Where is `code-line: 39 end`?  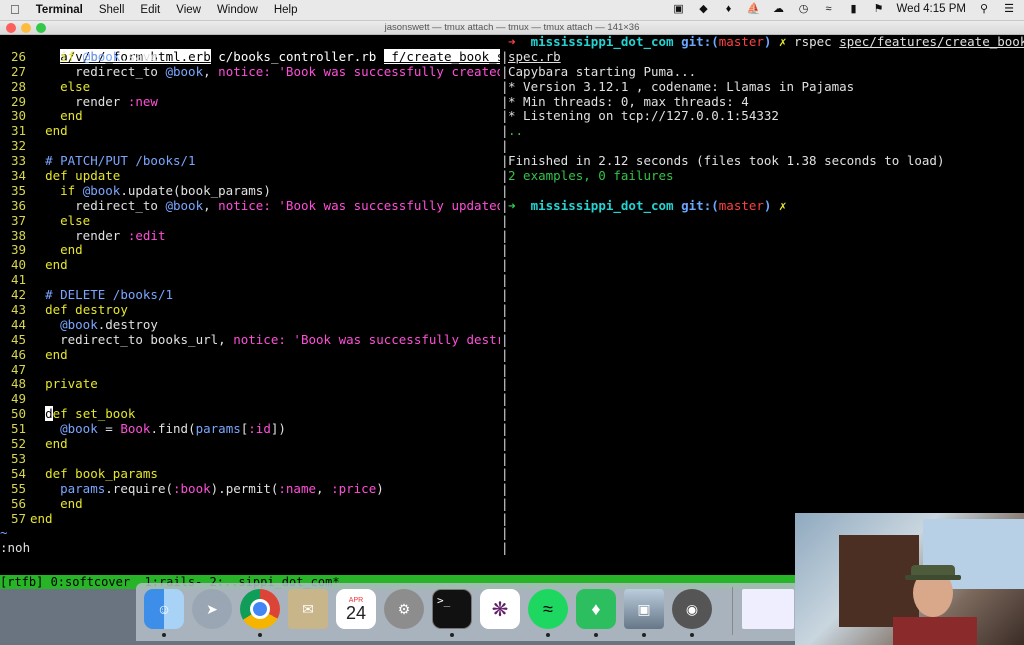
code-line: 39 end is located at coordinates (250, 250).